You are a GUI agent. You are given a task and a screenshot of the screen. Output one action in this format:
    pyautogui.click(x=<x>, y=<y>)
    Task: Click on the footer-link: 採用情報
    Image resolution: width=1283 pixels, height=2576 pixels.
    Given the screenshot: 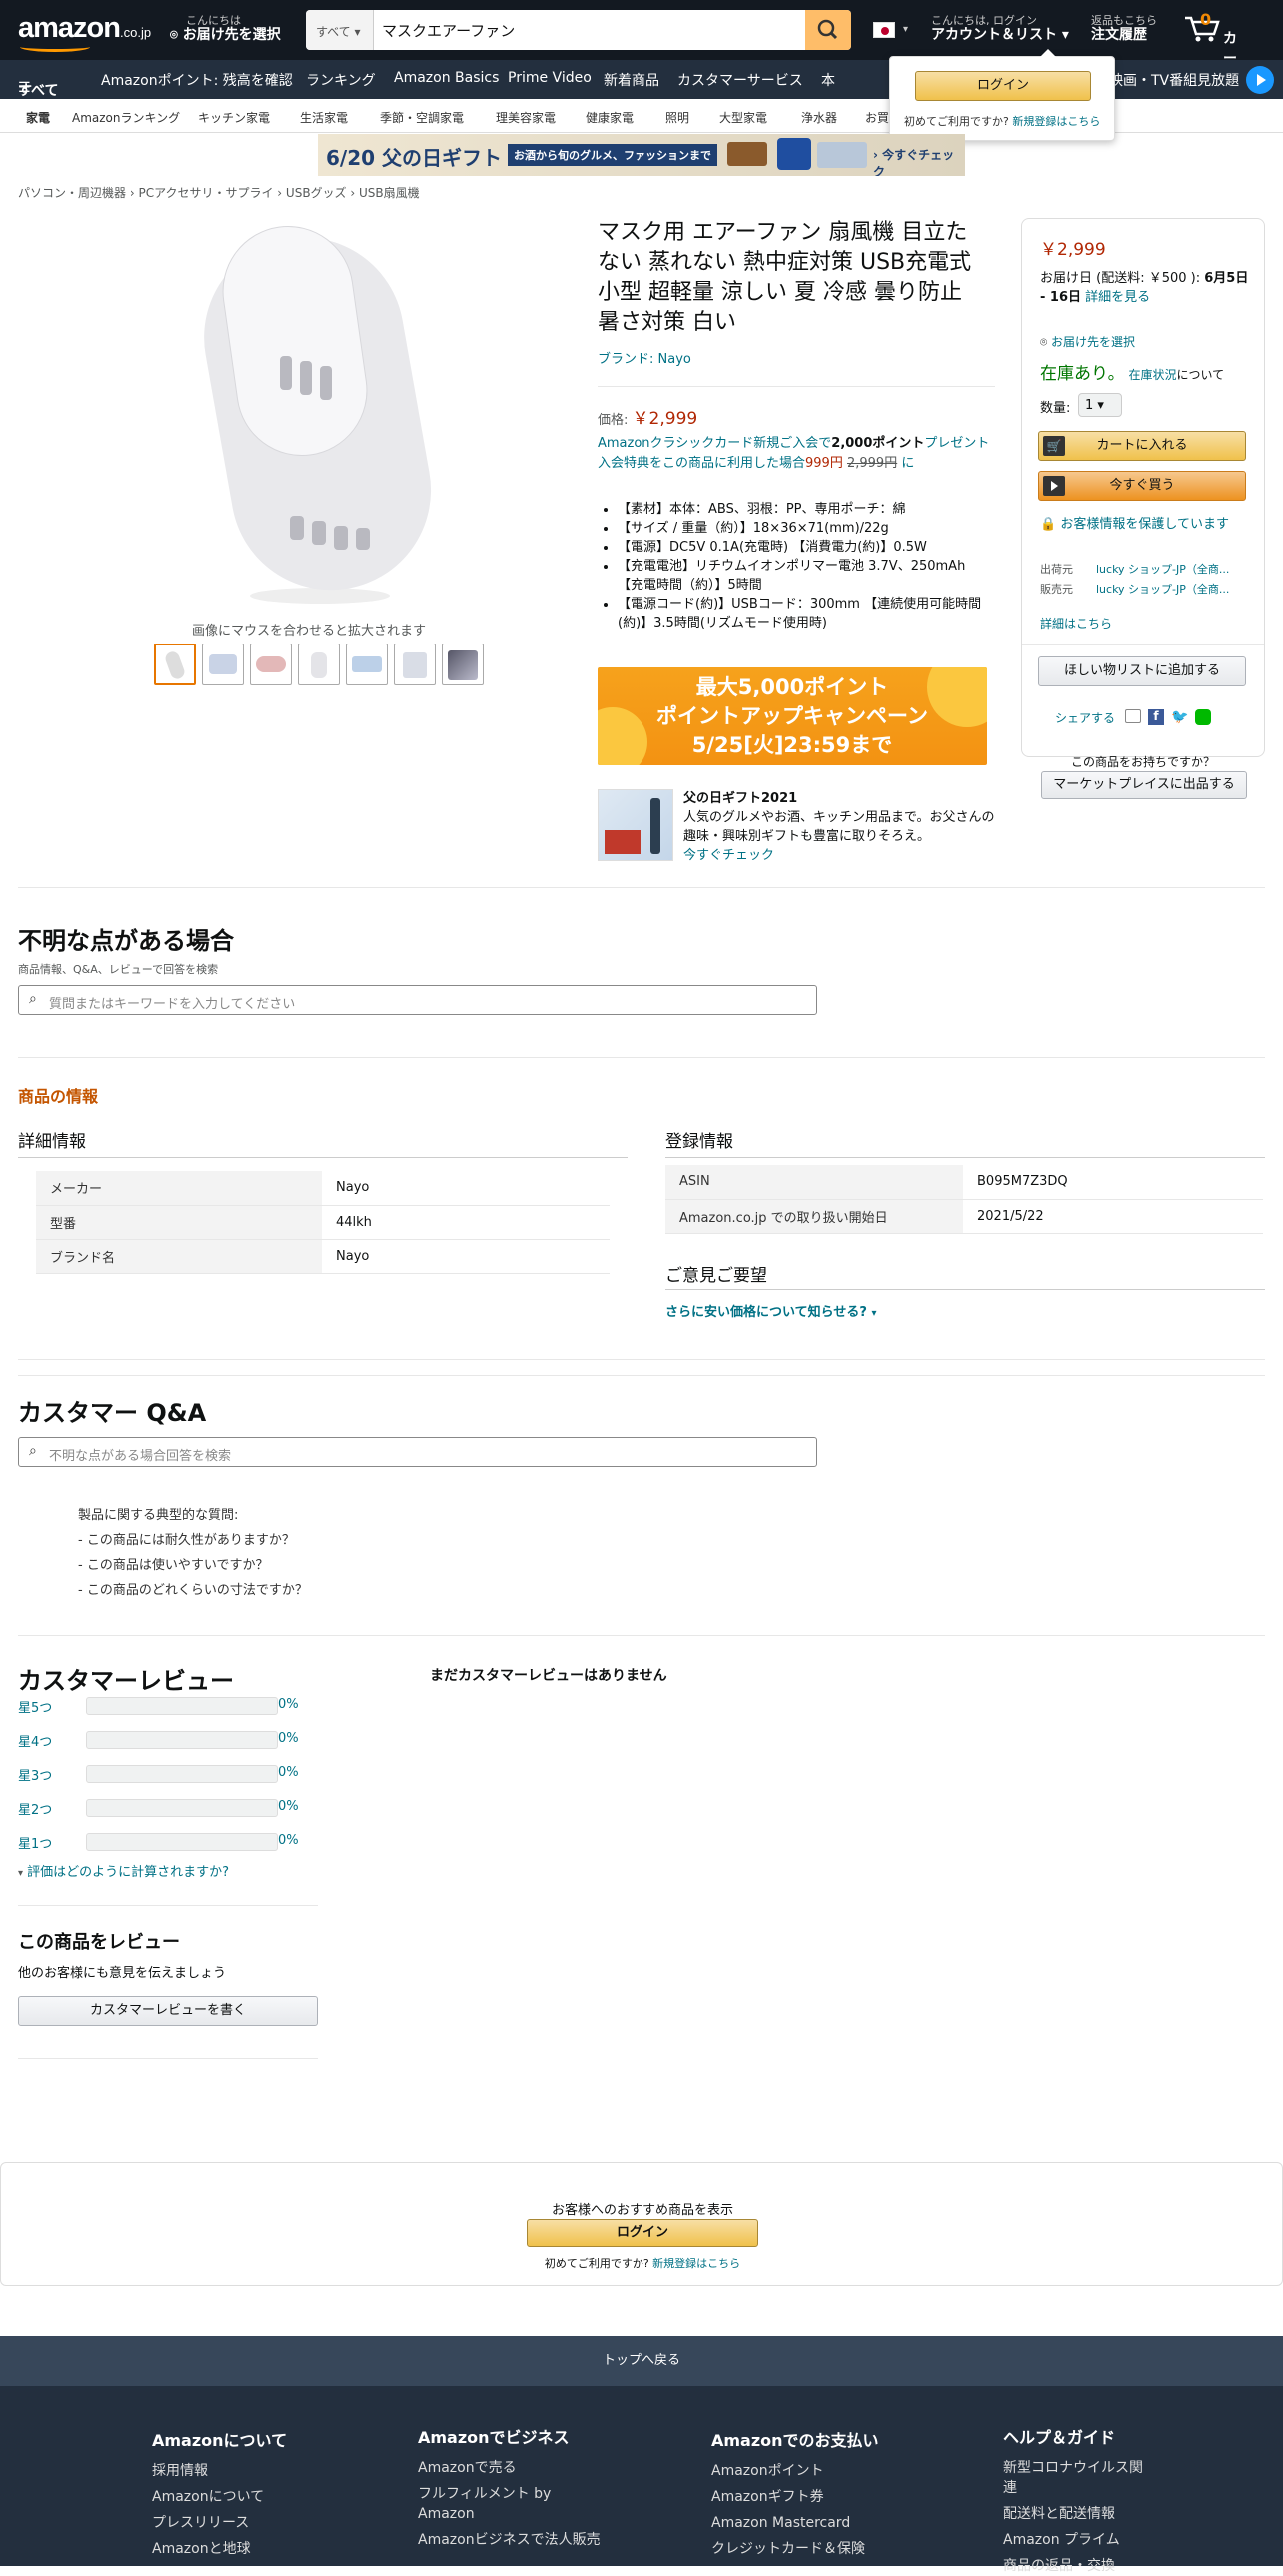 What is the action you would take?
    pyautogui.click(x=252, y=2471)
    